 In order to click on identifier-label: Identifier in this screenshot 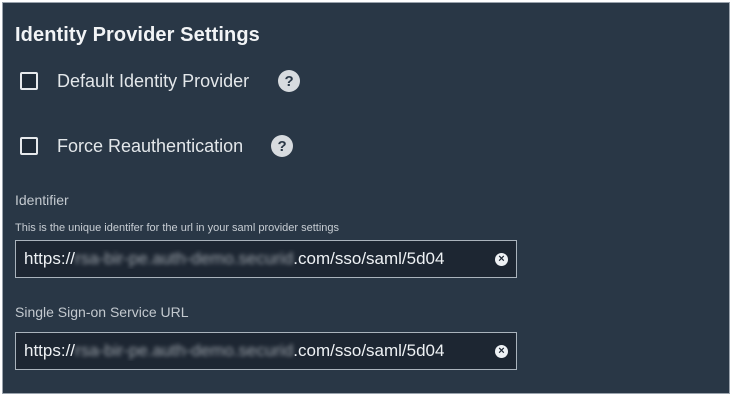, I will do `click(42, 200)`.